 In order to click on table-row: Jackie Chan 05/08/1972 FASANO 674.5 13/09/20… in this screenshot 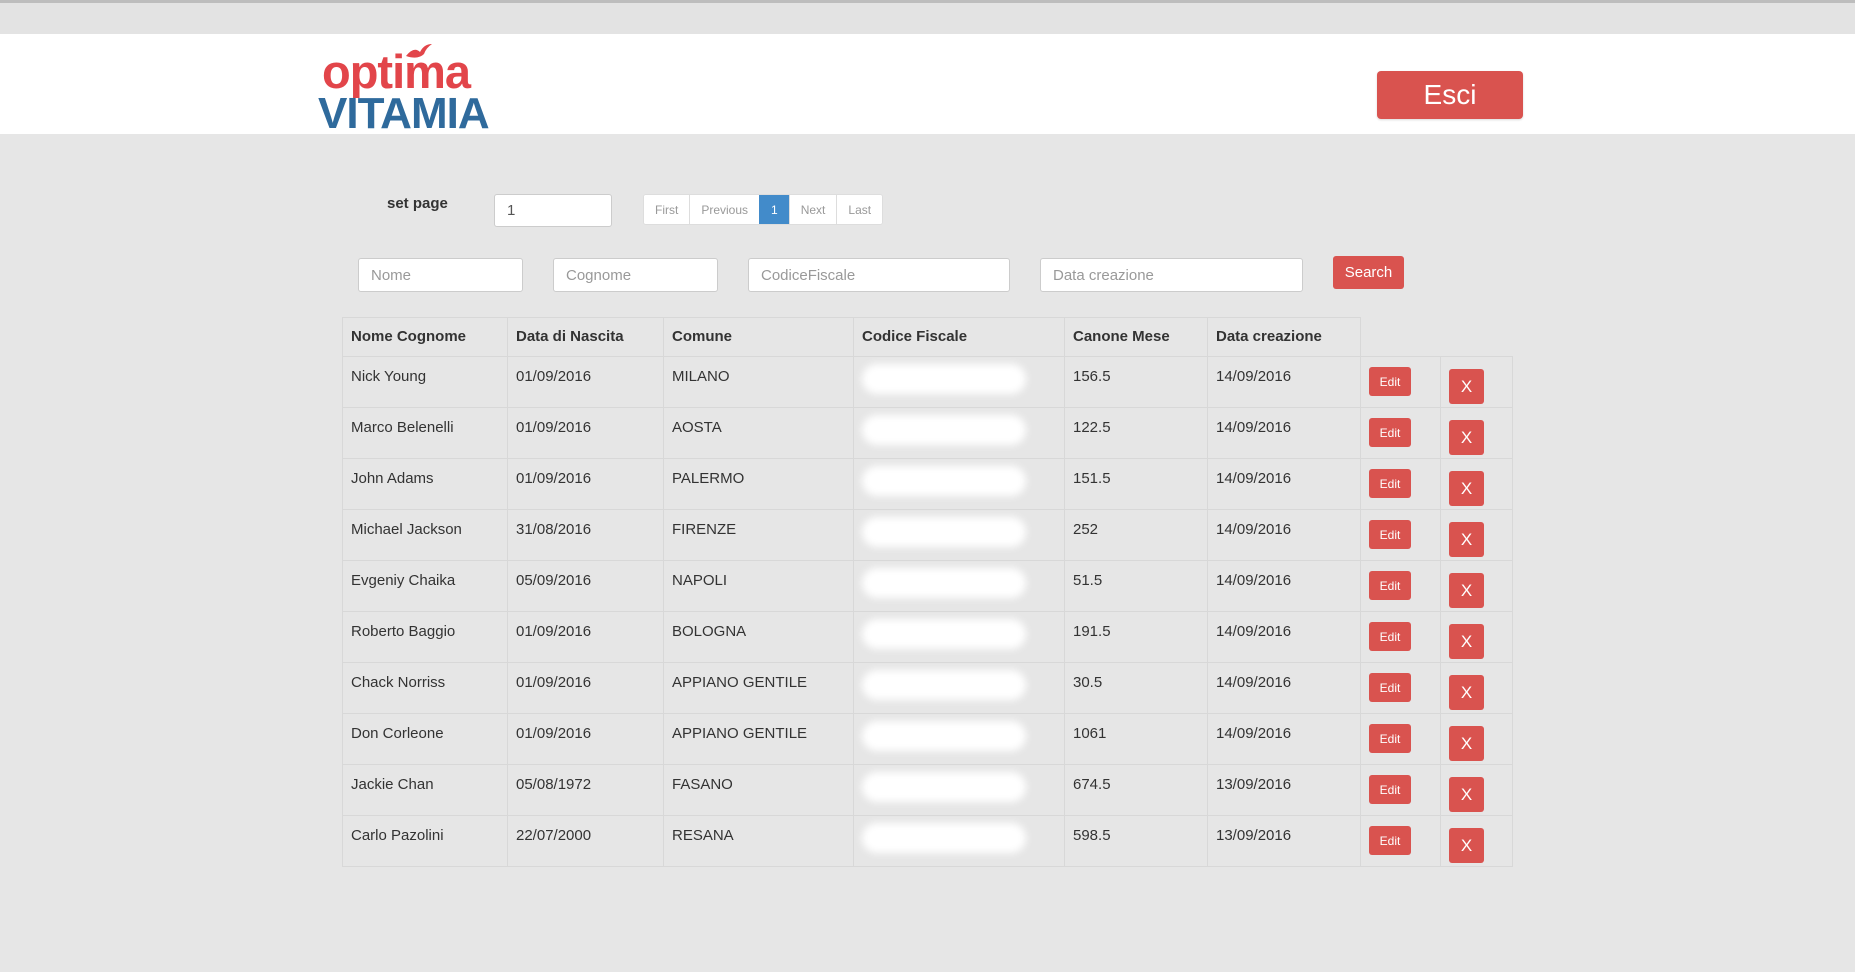, I will do `click(927, 790)`.